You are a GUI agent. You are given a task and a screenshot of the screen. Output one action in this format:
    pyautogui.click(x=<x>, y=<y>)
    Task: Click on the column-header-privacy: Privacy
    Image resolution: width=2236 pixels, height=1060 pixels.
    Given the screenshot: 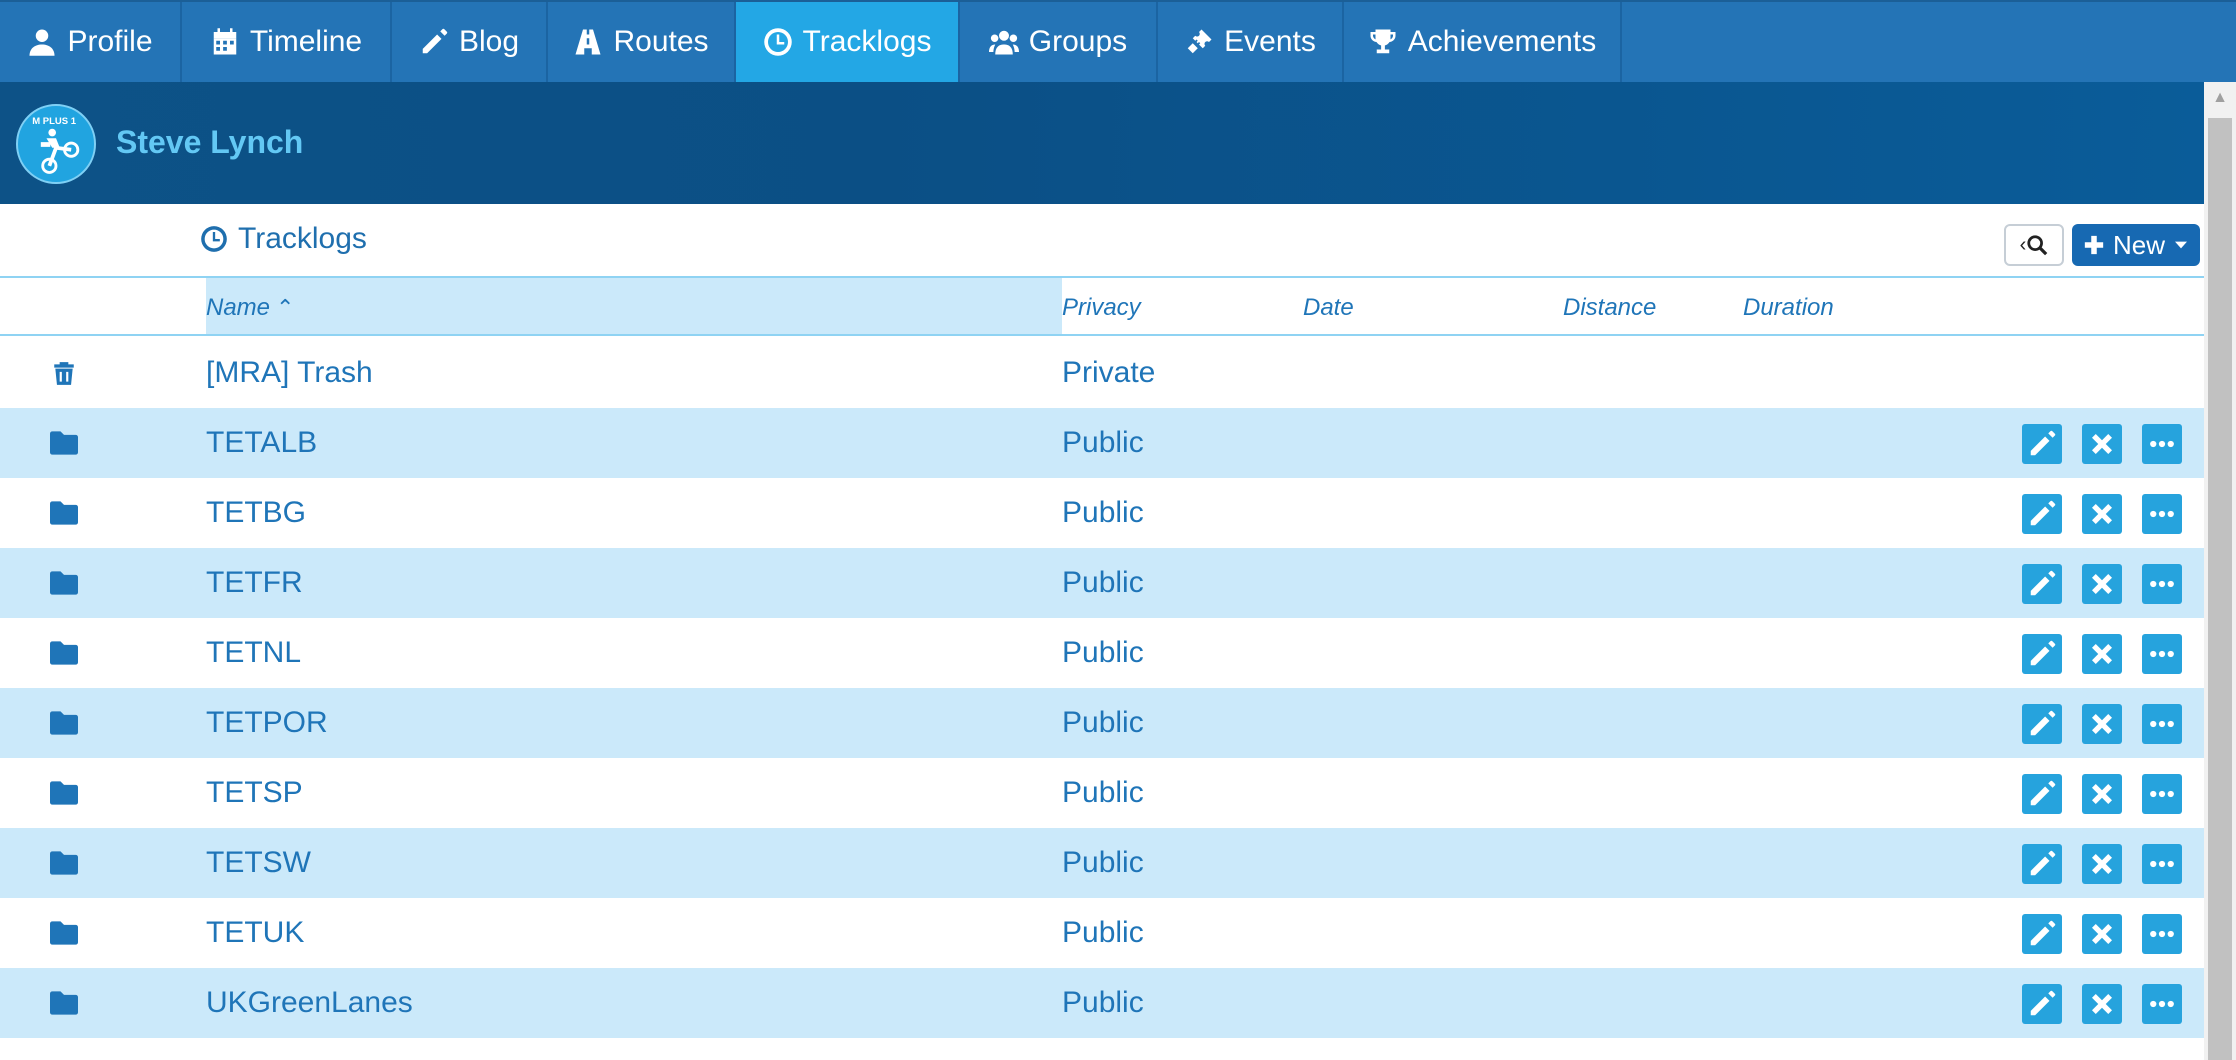 What is the action you would take?
    pyautogui.click(x=1101, y=308)
    